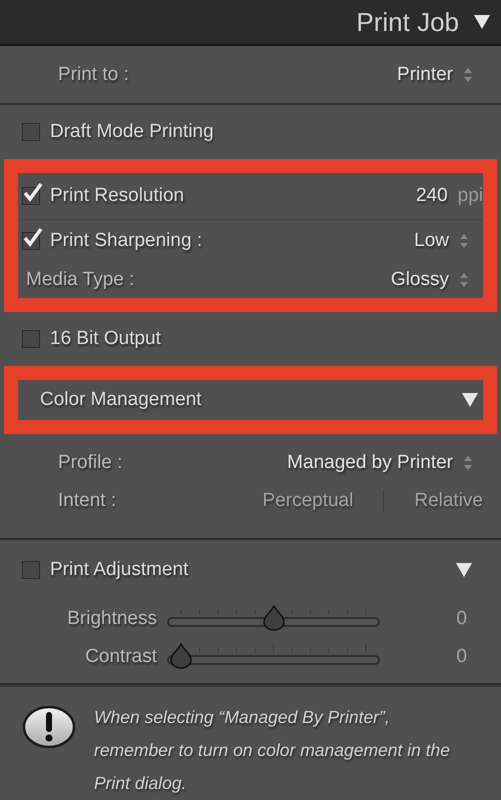 The height and width of the screenshot is (800, 501). What do you see at coordinates (407, 22) in the screenshot?
I see `panel-title: Print Job` at bounding box center [407, 22].